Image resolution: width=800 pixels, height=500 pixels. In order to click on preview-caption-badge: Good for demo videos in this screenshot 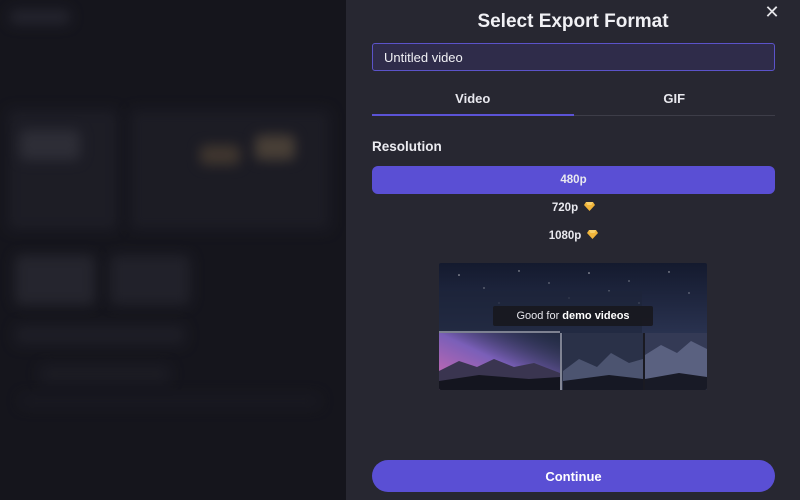, I will do `click(573, 316)`.